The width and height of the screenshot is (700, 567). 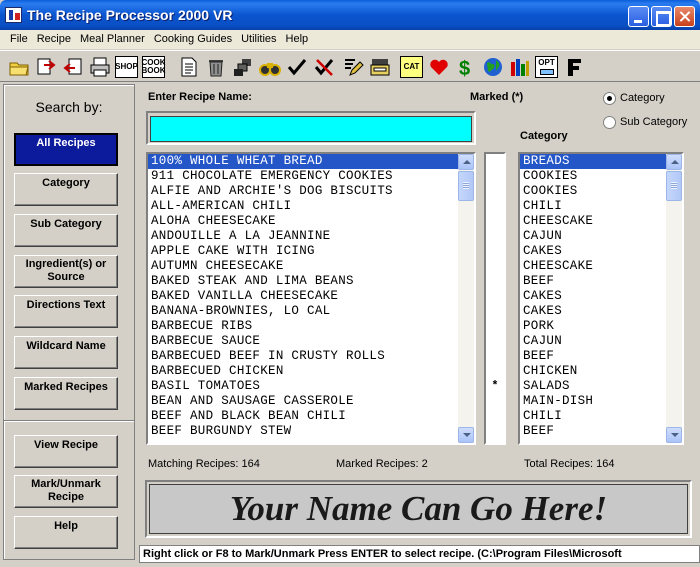 What do you see at coordinates (661, 16) in the screenshot?
I see `maximize-button` at bounding box center [661, 16].